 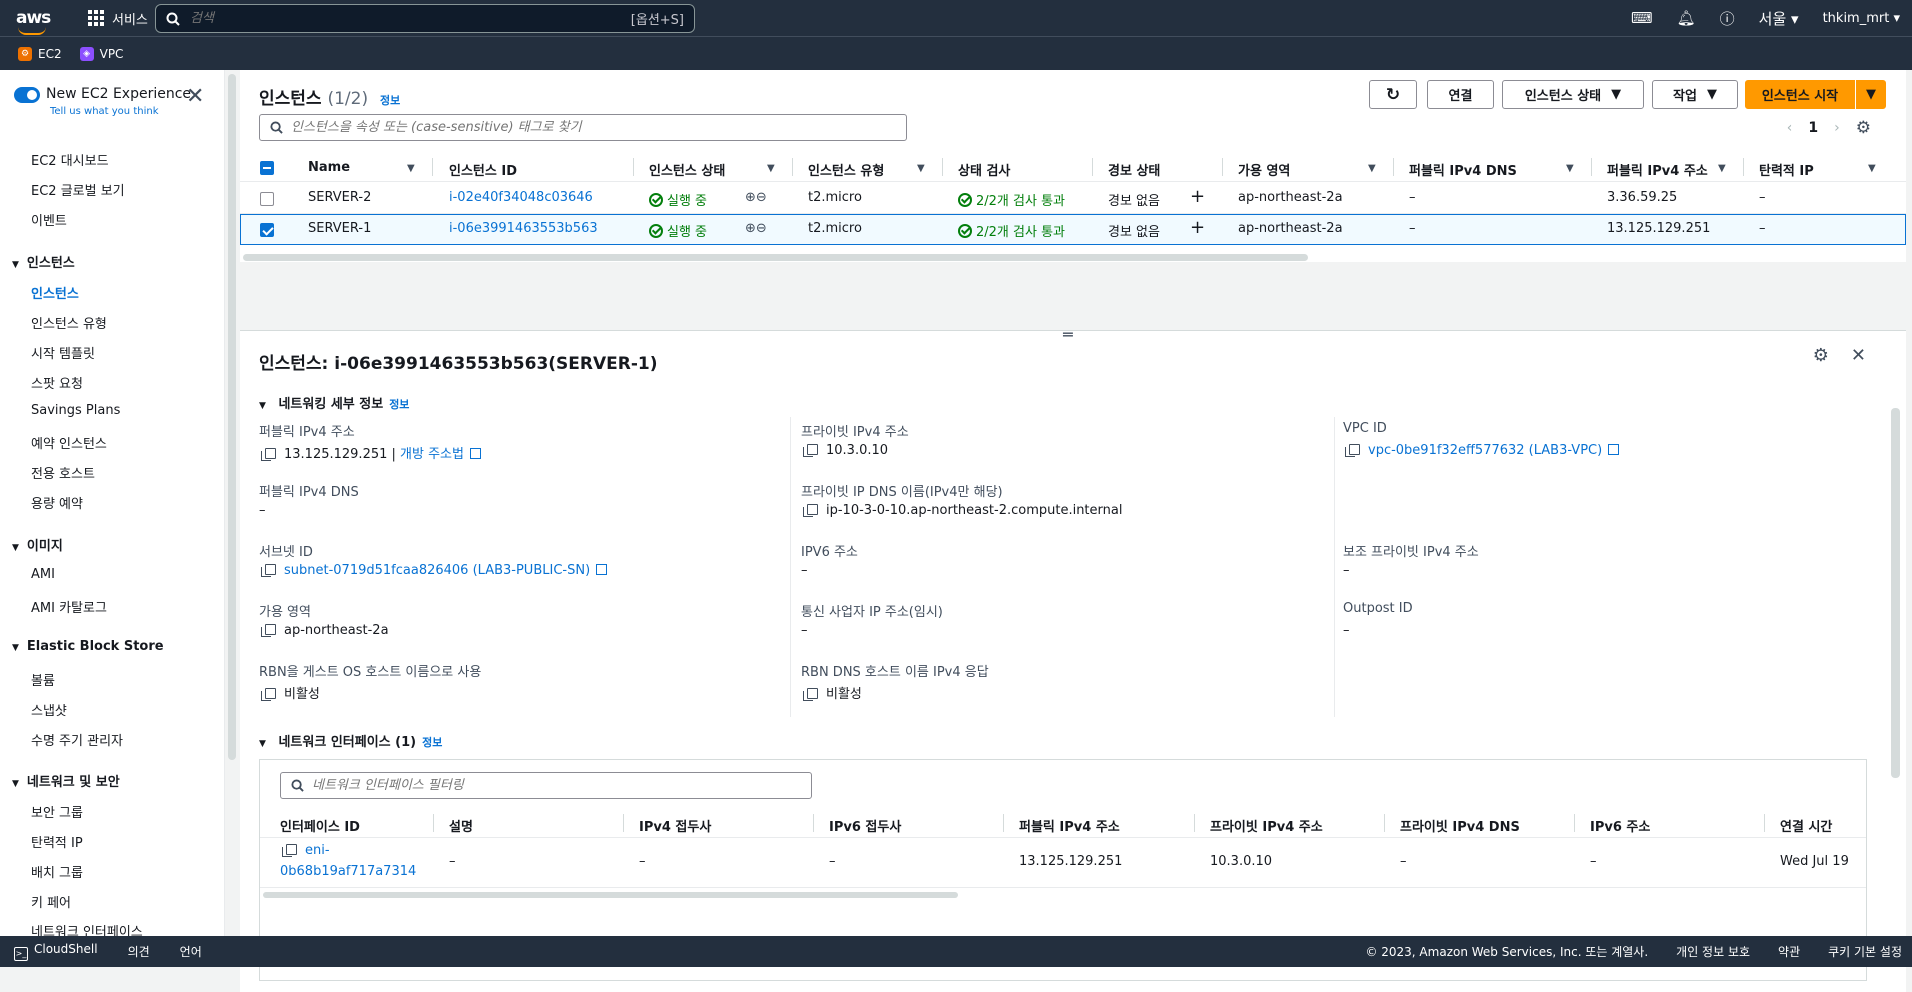 I want to click on col-name: Name, so click(x=329, y=167).